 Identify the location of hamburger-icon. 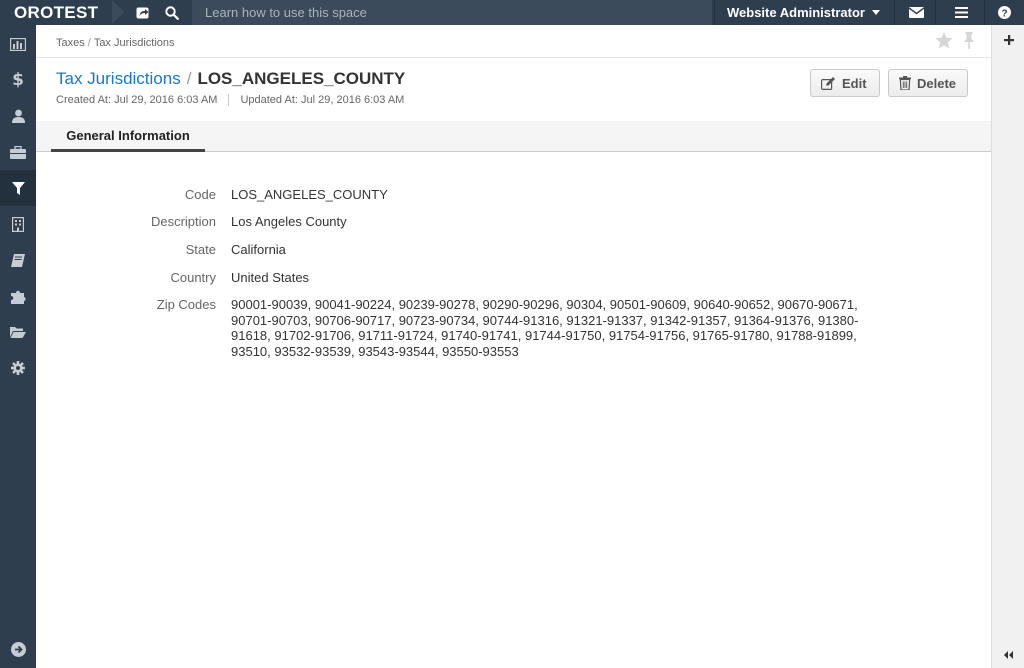
(961, 12).